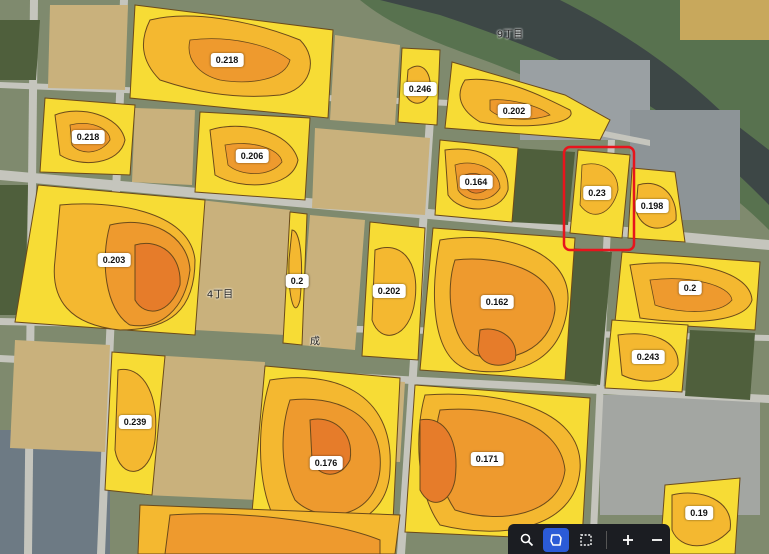 Image resolution: width=769 pixels, height=554 pixels. What do you see at coordinates (476, 182) in the screenshot?
I see `field-value-label: 0.164` at bounding box center [476, 182].